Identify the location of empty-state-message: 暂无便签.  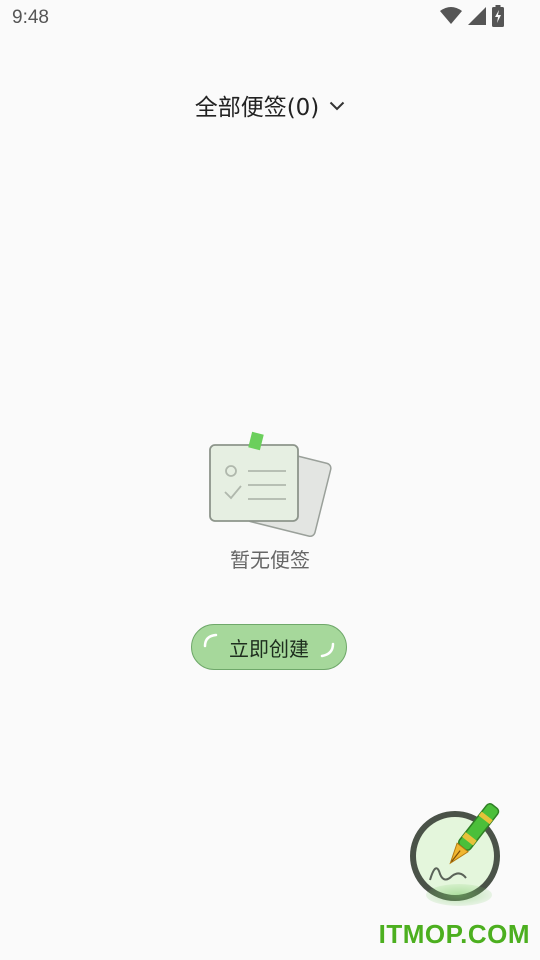
(270, 560).